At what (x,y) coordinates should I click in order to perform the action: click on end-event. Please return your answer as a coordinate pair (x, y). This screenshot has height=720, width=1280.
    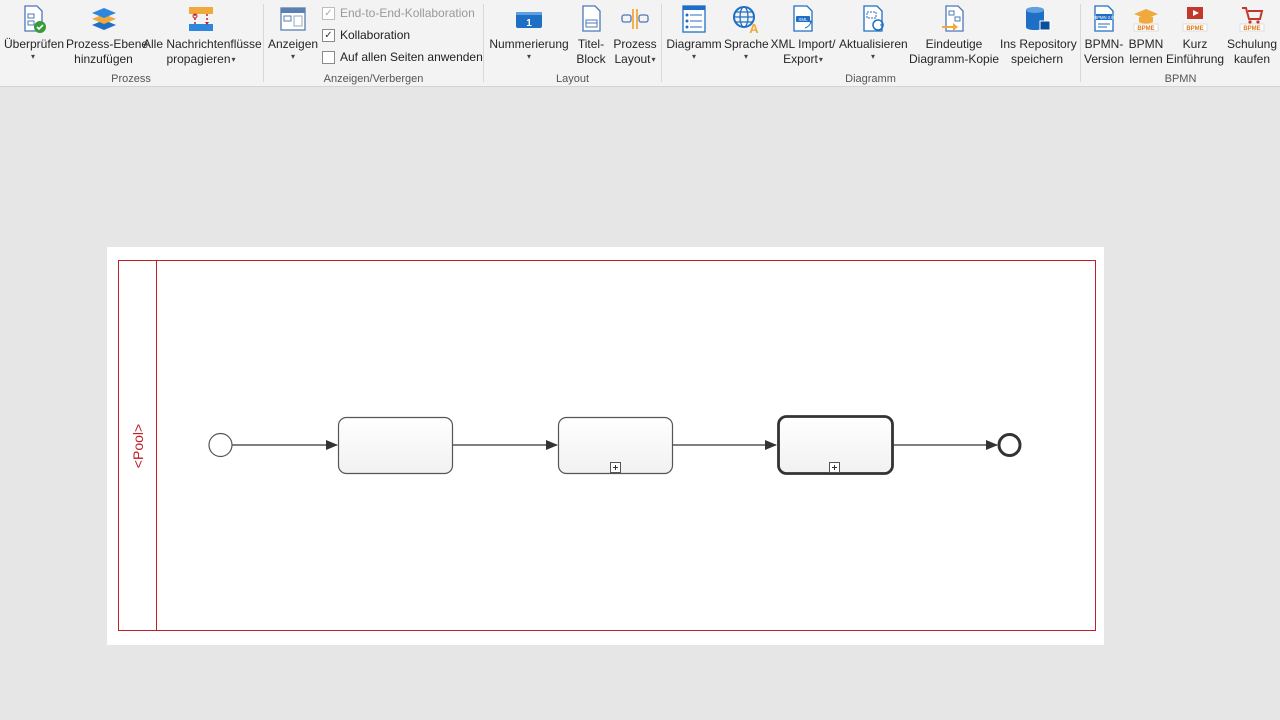
    Looking at the image, I should click on (1009, 445).